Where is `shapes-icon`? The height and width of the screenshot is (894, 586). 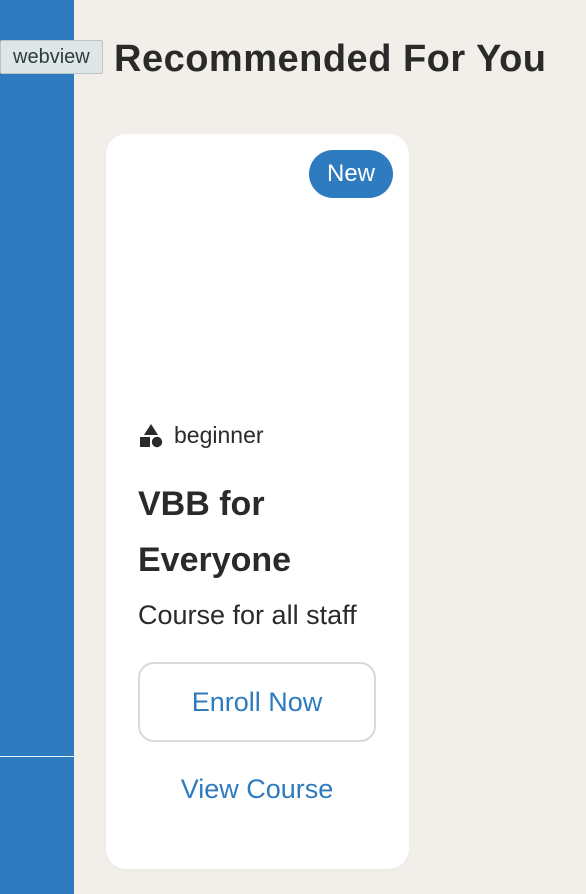 shapes-icon is located at coordinates (151, 436).